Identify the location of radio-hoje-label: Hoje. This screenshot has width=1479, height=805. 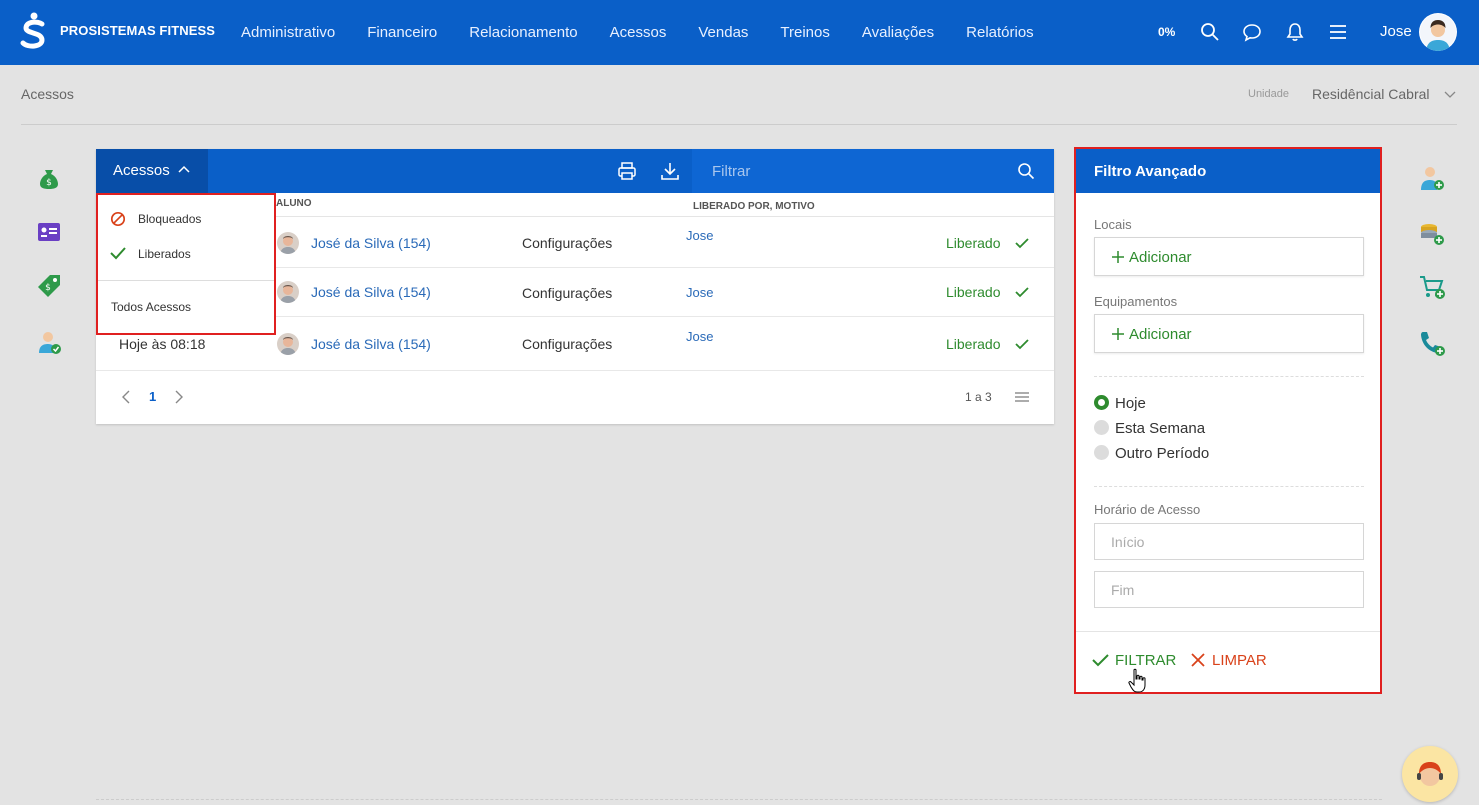
(1130, 403).